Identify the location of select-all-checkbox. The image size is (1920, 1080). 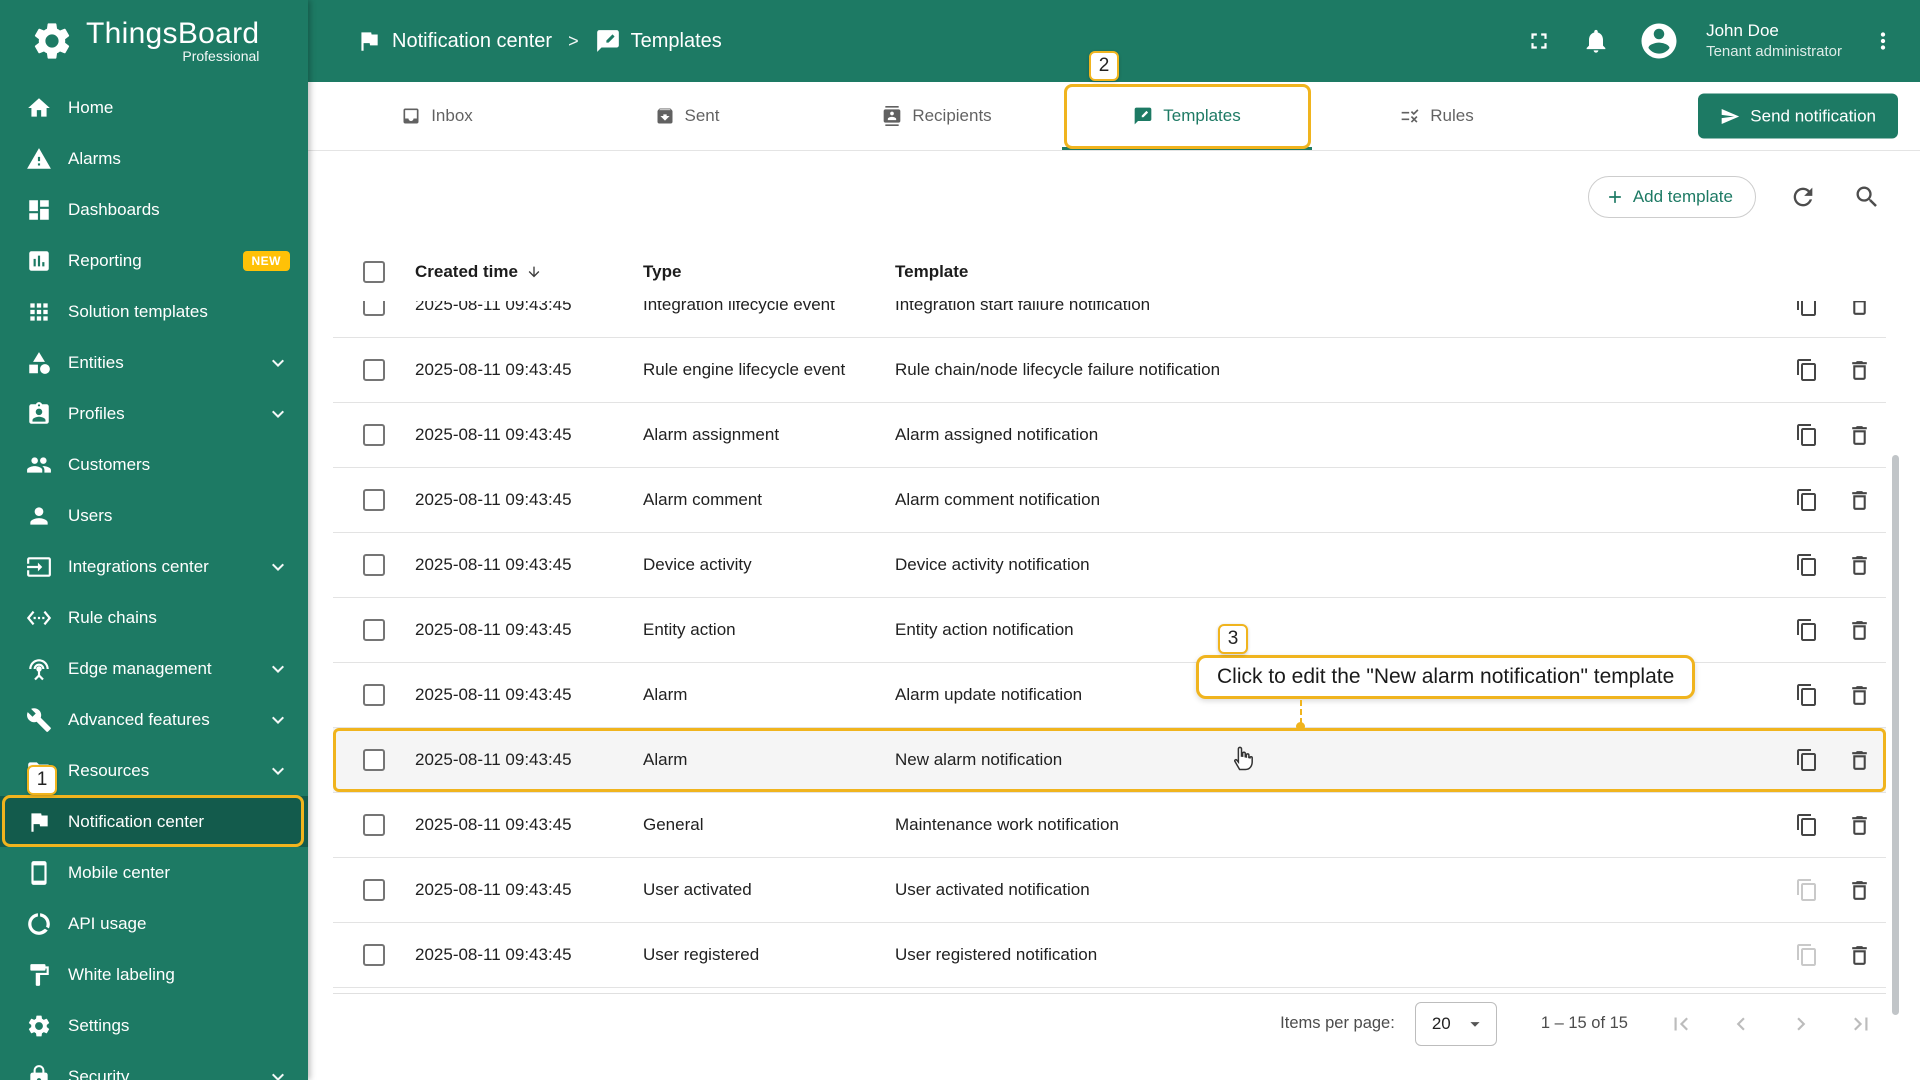
(374, 272).